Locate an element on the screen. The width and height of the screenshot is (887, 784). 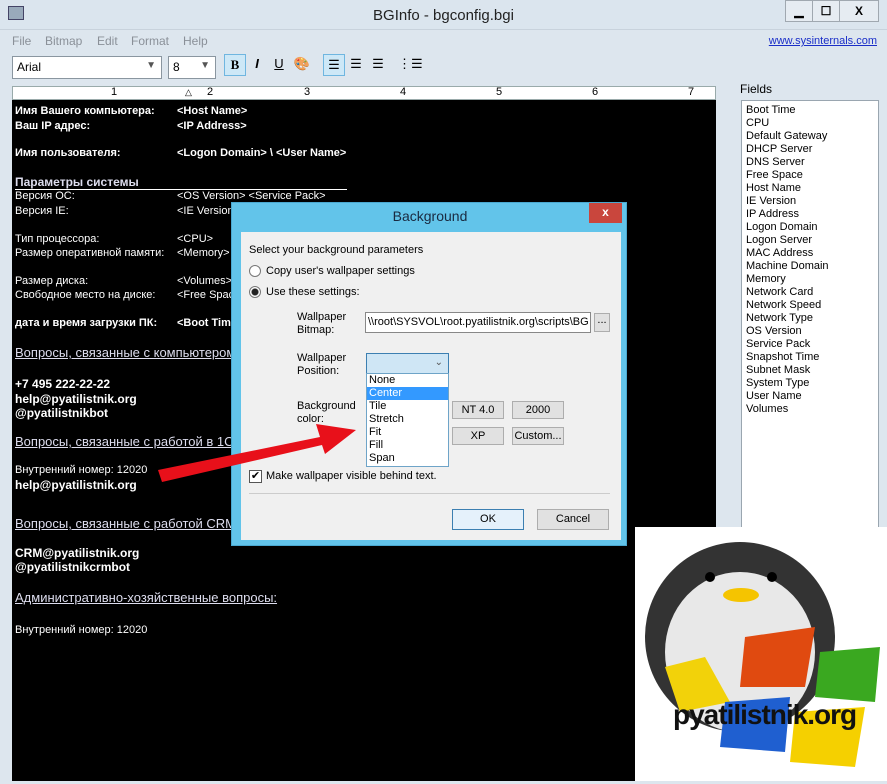
penguin-windows-logo-icon is located at coordinates (762, 654).